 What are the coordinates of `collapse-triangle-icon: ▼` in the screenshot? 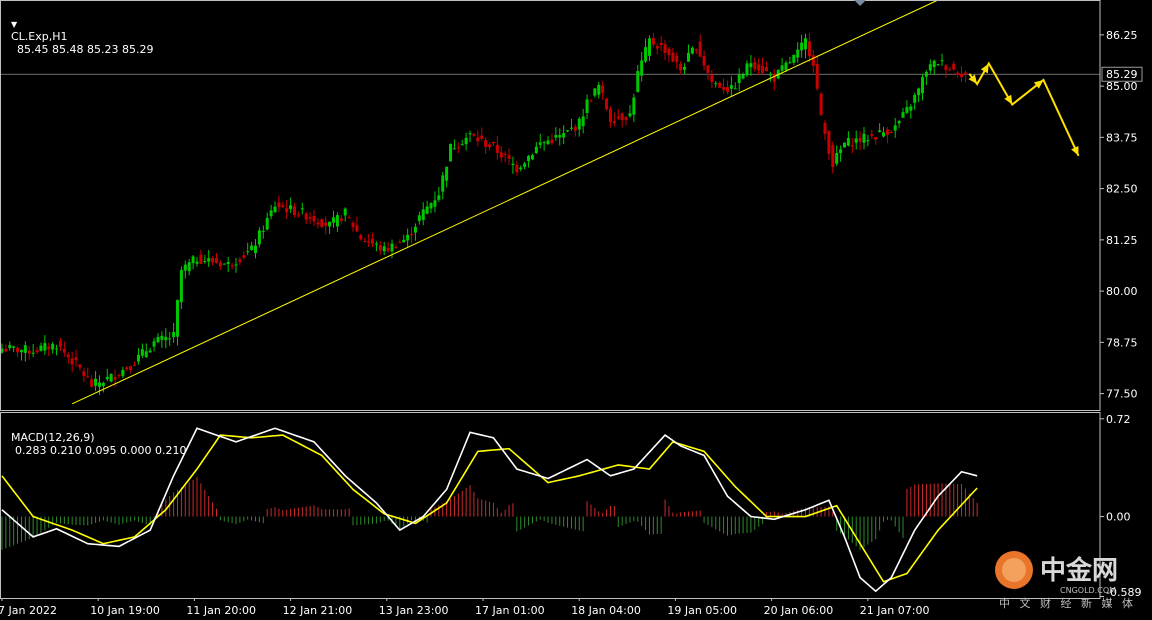 It's located at (14, 24).